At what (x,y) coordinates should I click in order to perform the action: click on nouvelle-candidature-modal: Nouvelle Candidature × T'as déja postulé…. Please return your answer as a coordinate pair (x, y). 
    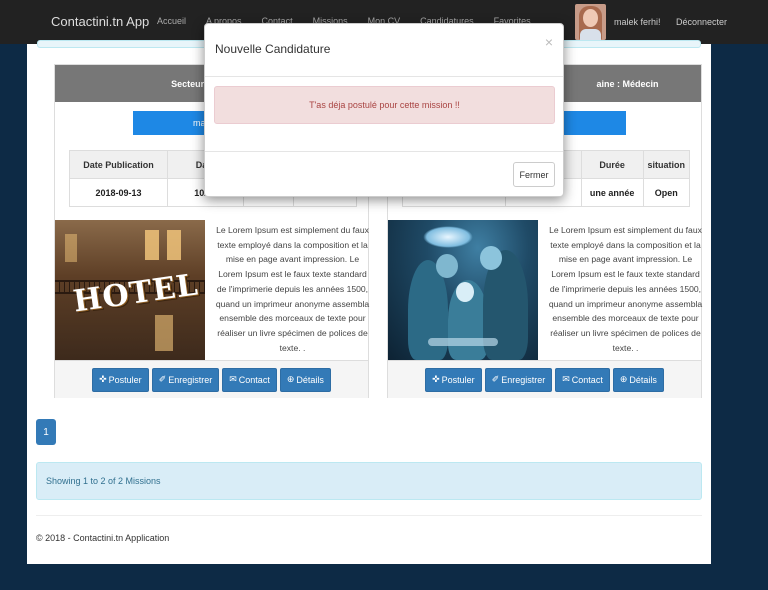
    Looking at the image, I should click on (384, 110).